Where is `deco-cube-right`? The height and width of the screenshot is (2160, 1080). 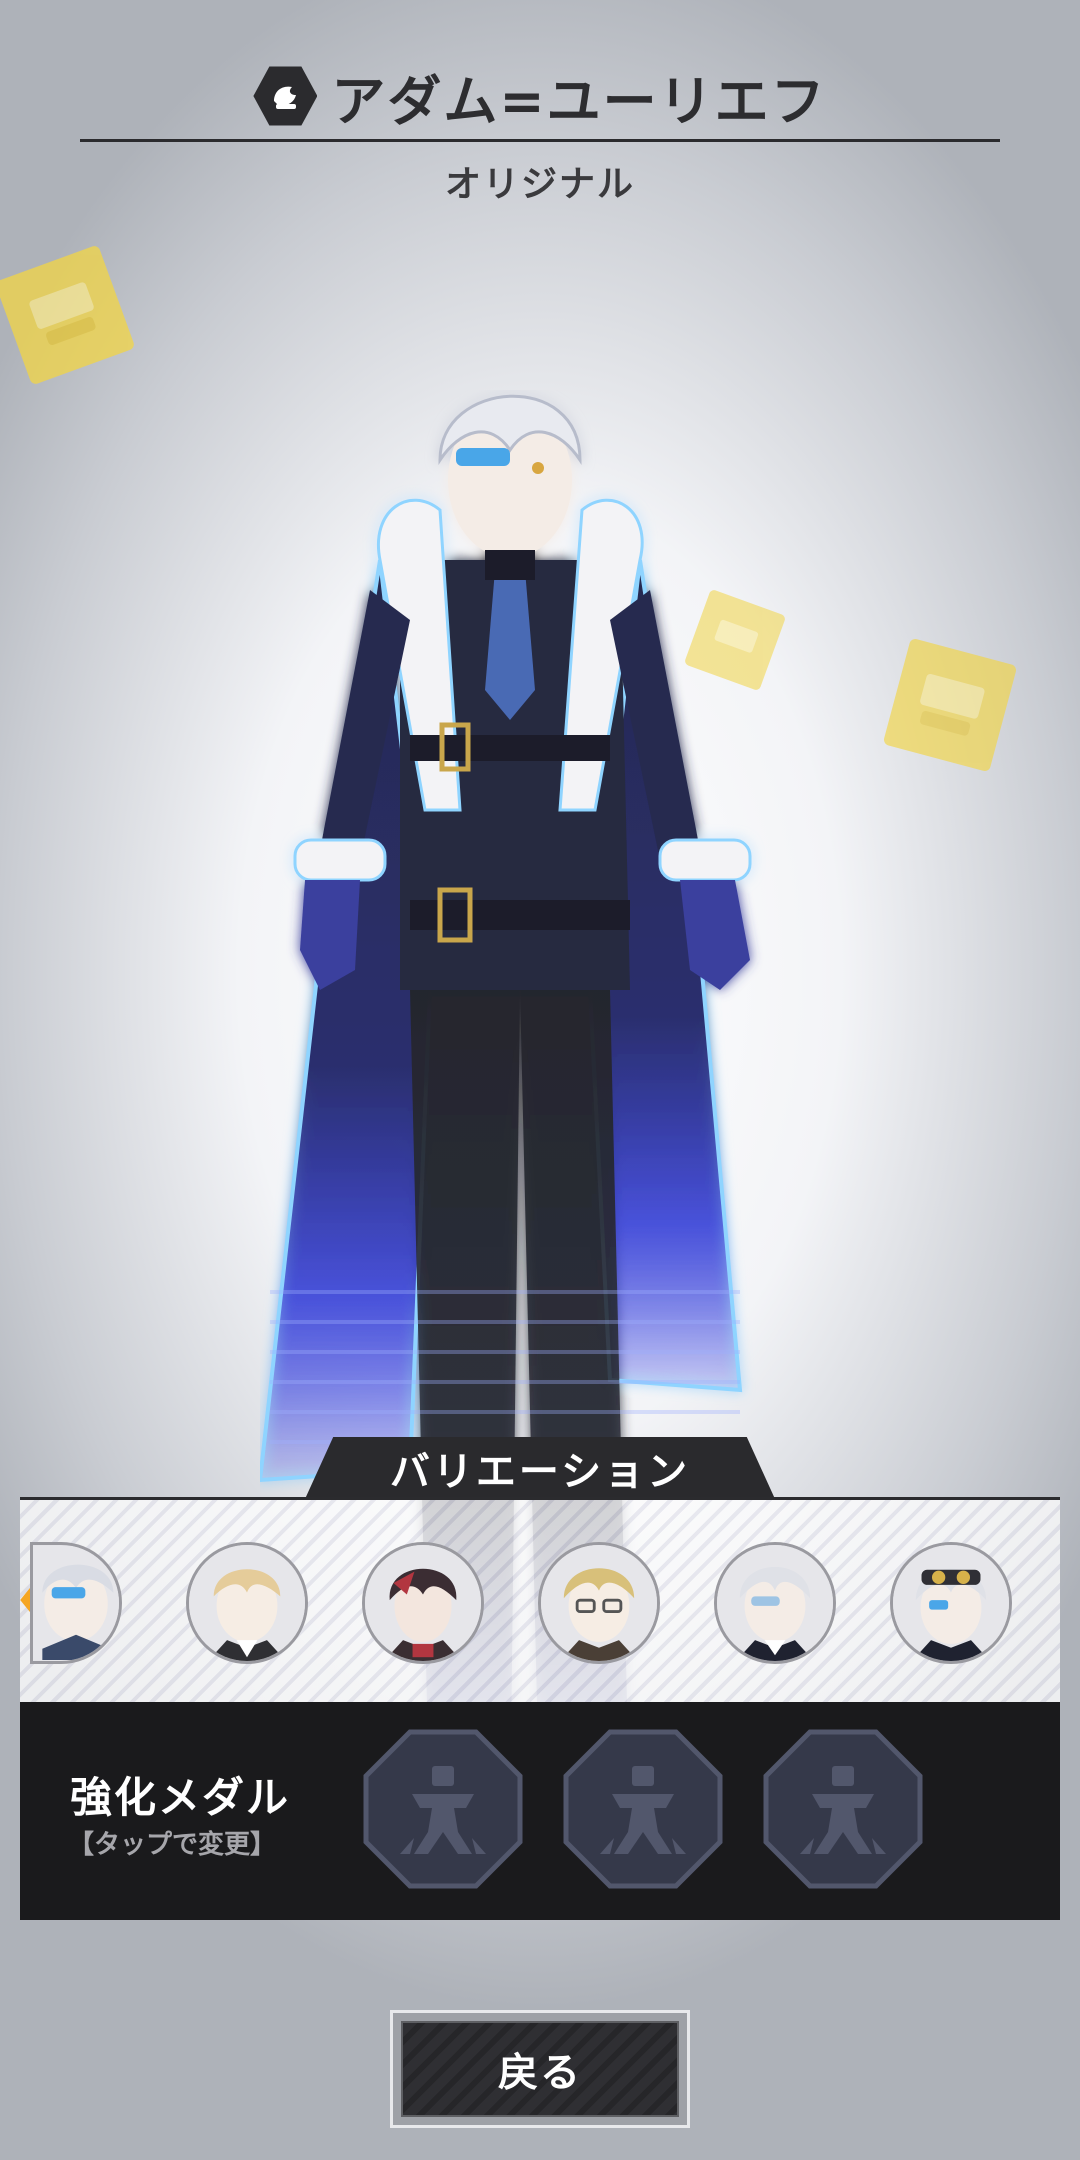 deco-cube-right is located at coordinates (950, 705).